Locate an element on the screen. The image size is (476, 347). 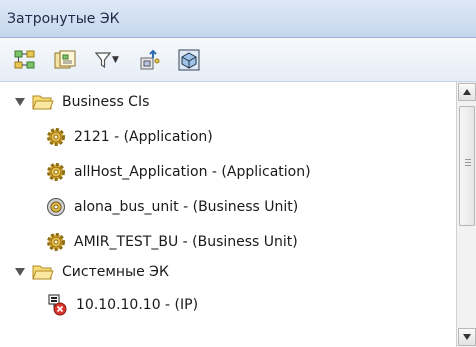
business-unit-icon is located at coordinates (56, 207).